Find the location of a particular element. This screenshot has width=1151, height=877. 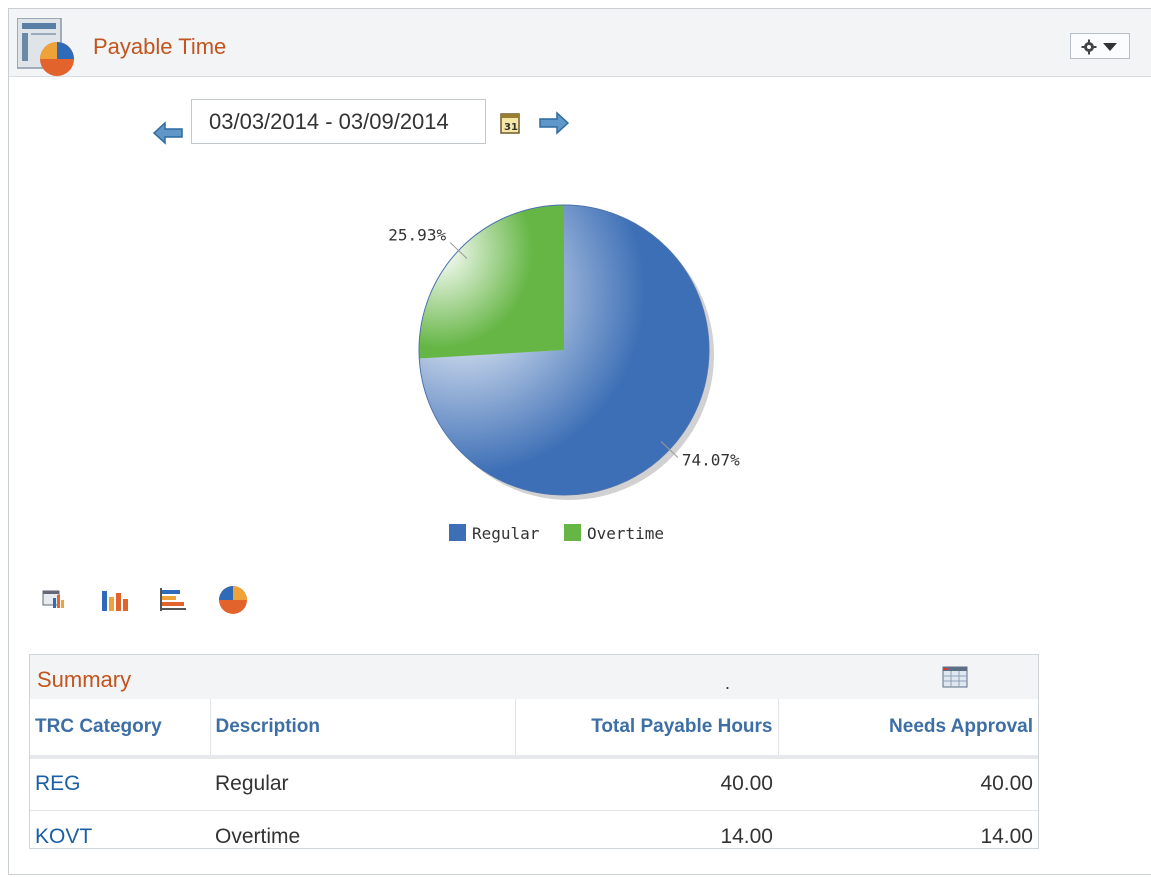

column-header-total-payable-hours: Total Payable Hours is located at coordinates (647, 729).